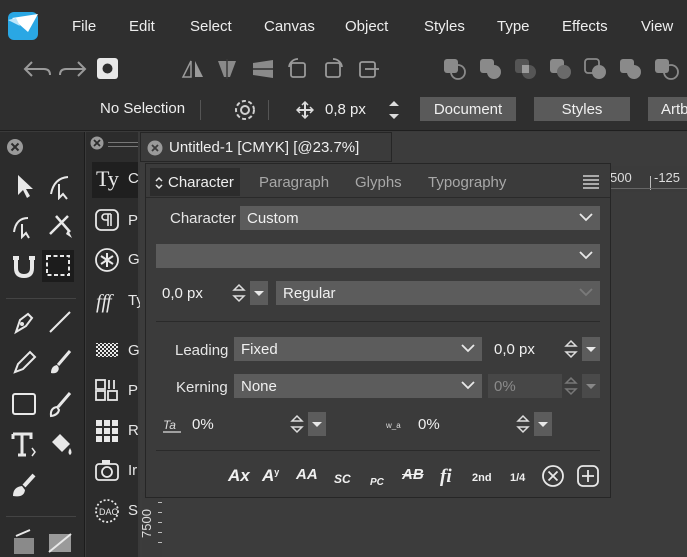 Image resolution: width=687 pixels, height=557 pixels. I want to click on character-style-dropdown: Custom, so click(420, 218).